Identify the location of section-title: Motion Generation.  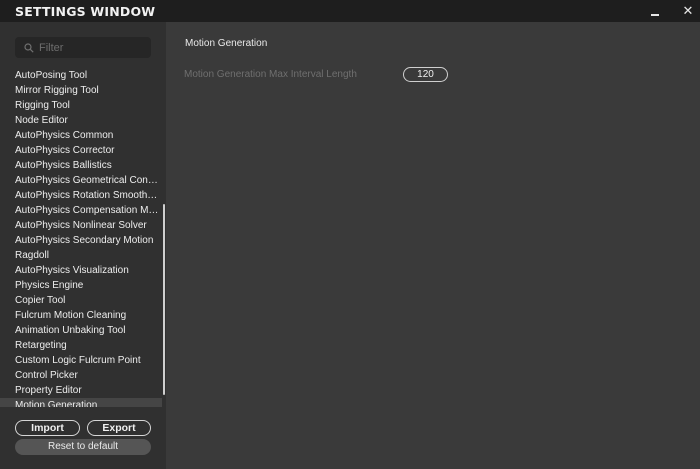
(226, 43).